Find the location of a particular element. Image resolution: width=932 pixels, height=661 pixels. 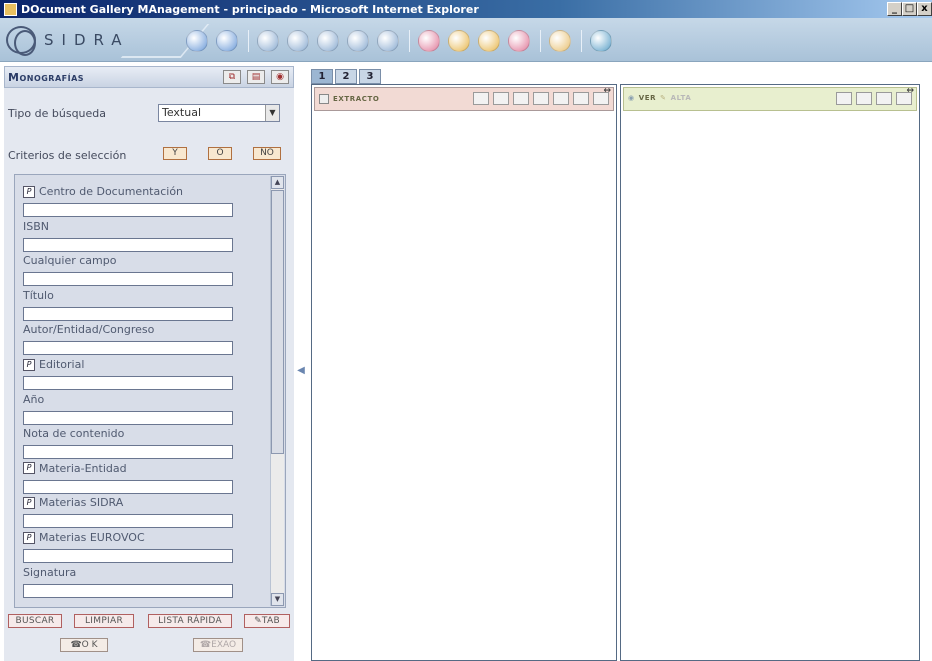

field-label: Nota de contenido is located at coordinates (73, 433).